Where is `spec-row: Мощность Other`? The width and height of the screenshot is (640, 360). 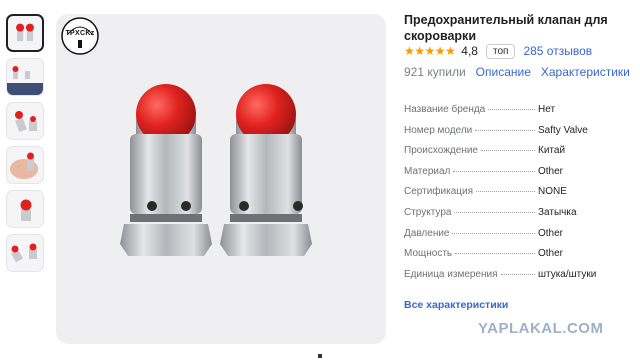
spec-row: Мощность Other is located at coordinates (519, 258).